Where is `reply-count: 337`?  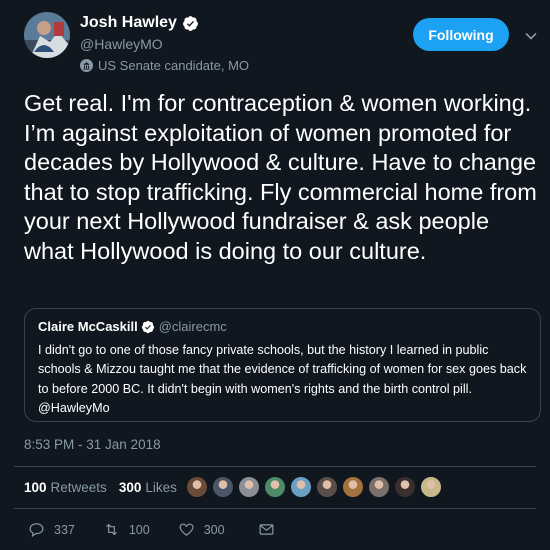 reply-count: 337 is located at coordinates (64, 529).